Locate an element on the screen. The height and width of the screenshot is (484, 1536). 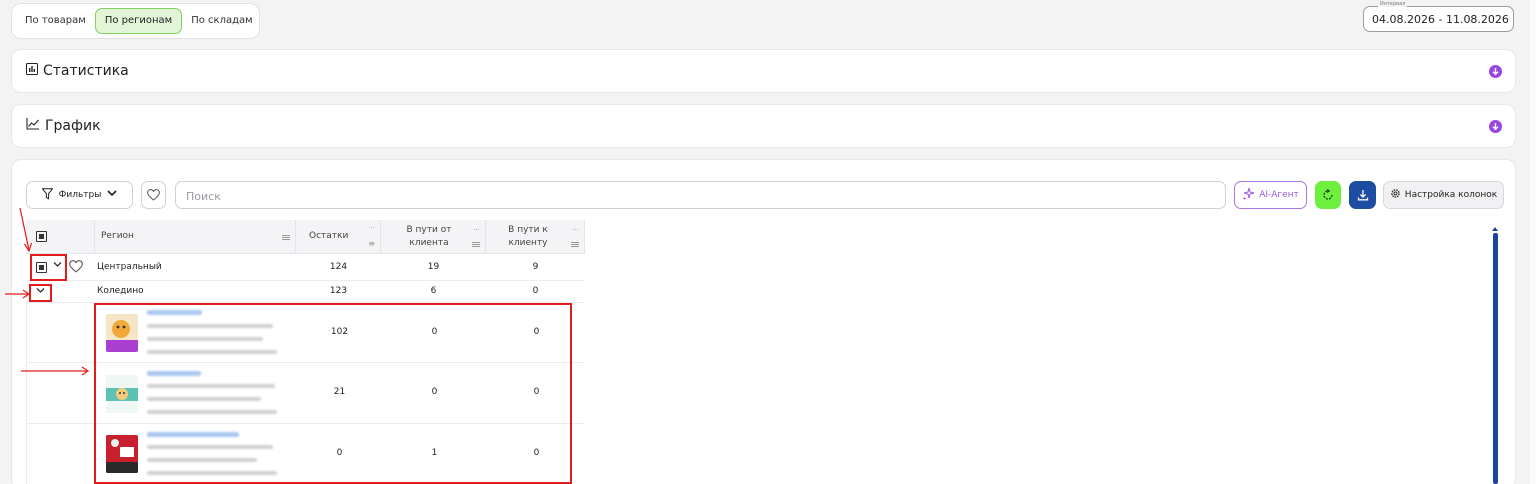
refresh-icon is located at coordinates (1328, 195).